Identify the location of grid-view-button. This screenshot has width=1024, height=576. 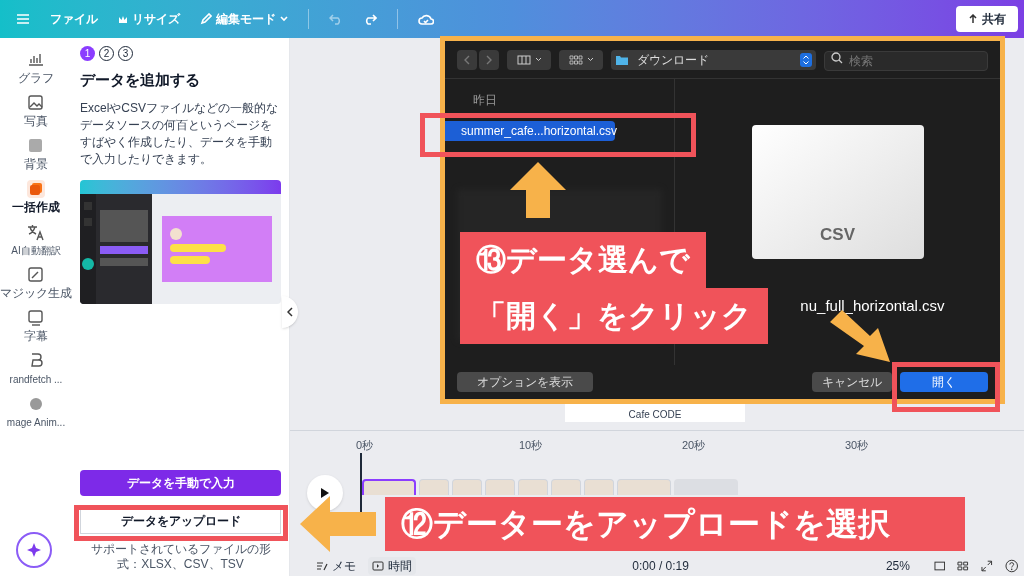
(581, 59).